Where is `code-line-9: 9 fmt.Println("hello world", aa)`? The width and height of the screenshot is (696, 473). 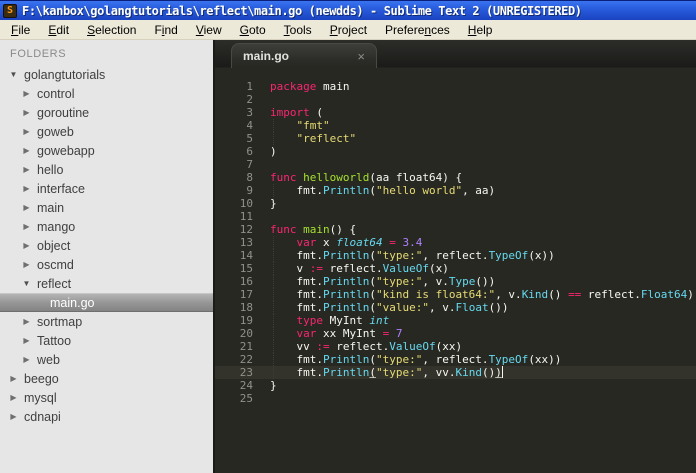 code-line-9: 9 fmt.Println("hello world", aa) is located at coordinates (455, 190).